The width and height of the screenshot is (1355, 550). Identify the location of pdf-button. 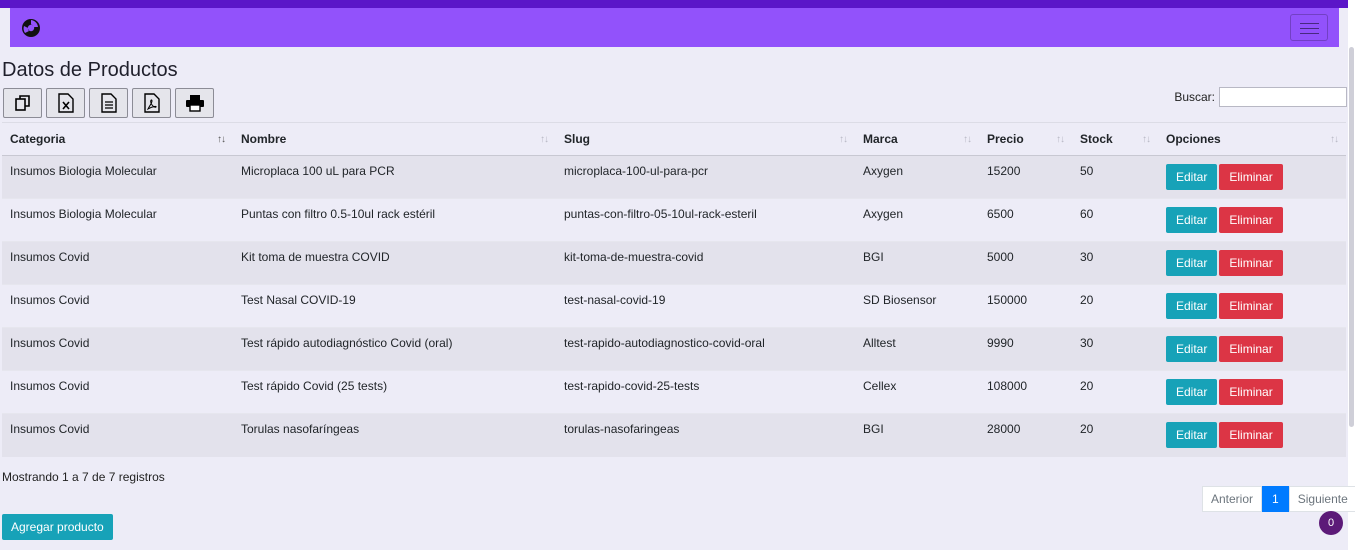
(151, 103).